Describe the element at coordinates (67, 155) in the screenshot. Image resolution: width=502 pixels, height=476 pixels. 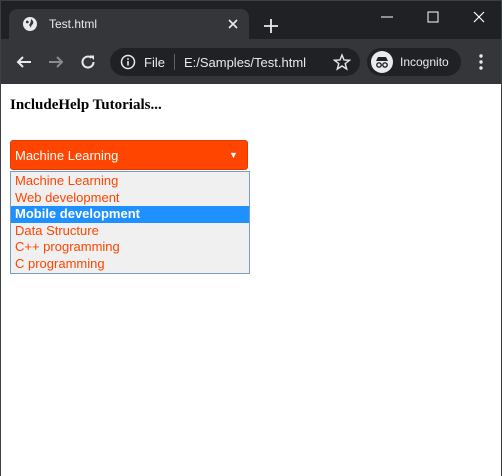
I see `select-value: Machine Learning` at that location.